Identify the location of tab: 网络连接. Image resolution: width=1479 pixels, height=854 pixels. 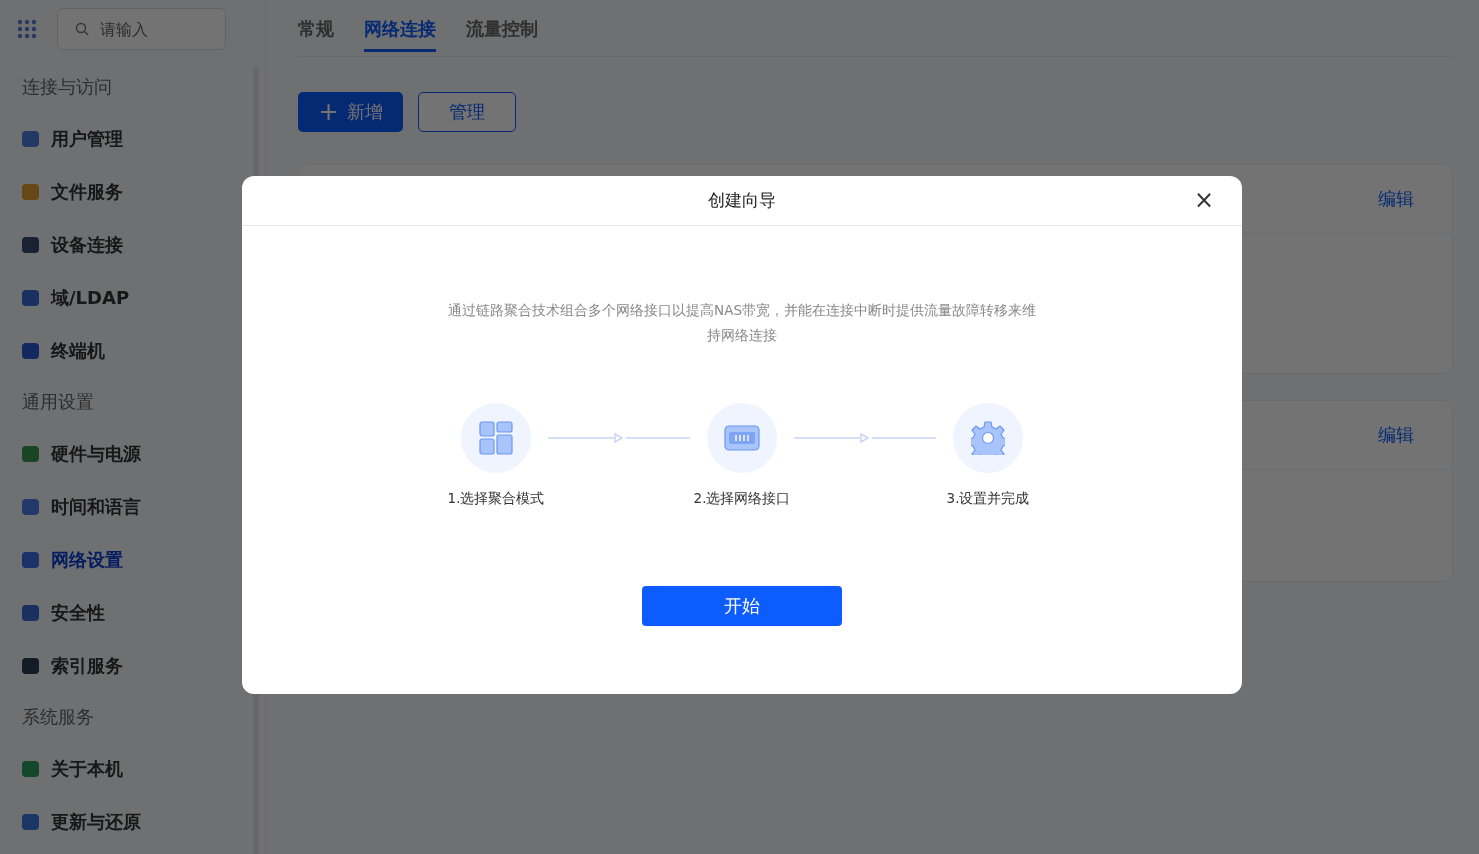
(400, 26).